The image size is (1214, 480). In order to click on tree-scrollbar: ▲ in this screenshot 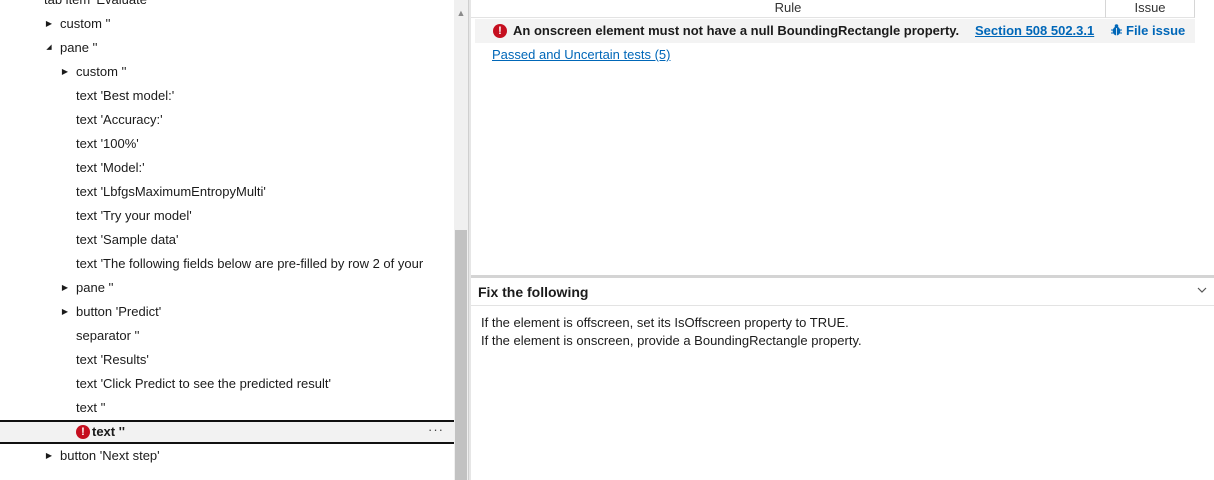, I will do `click(461, 240)`.